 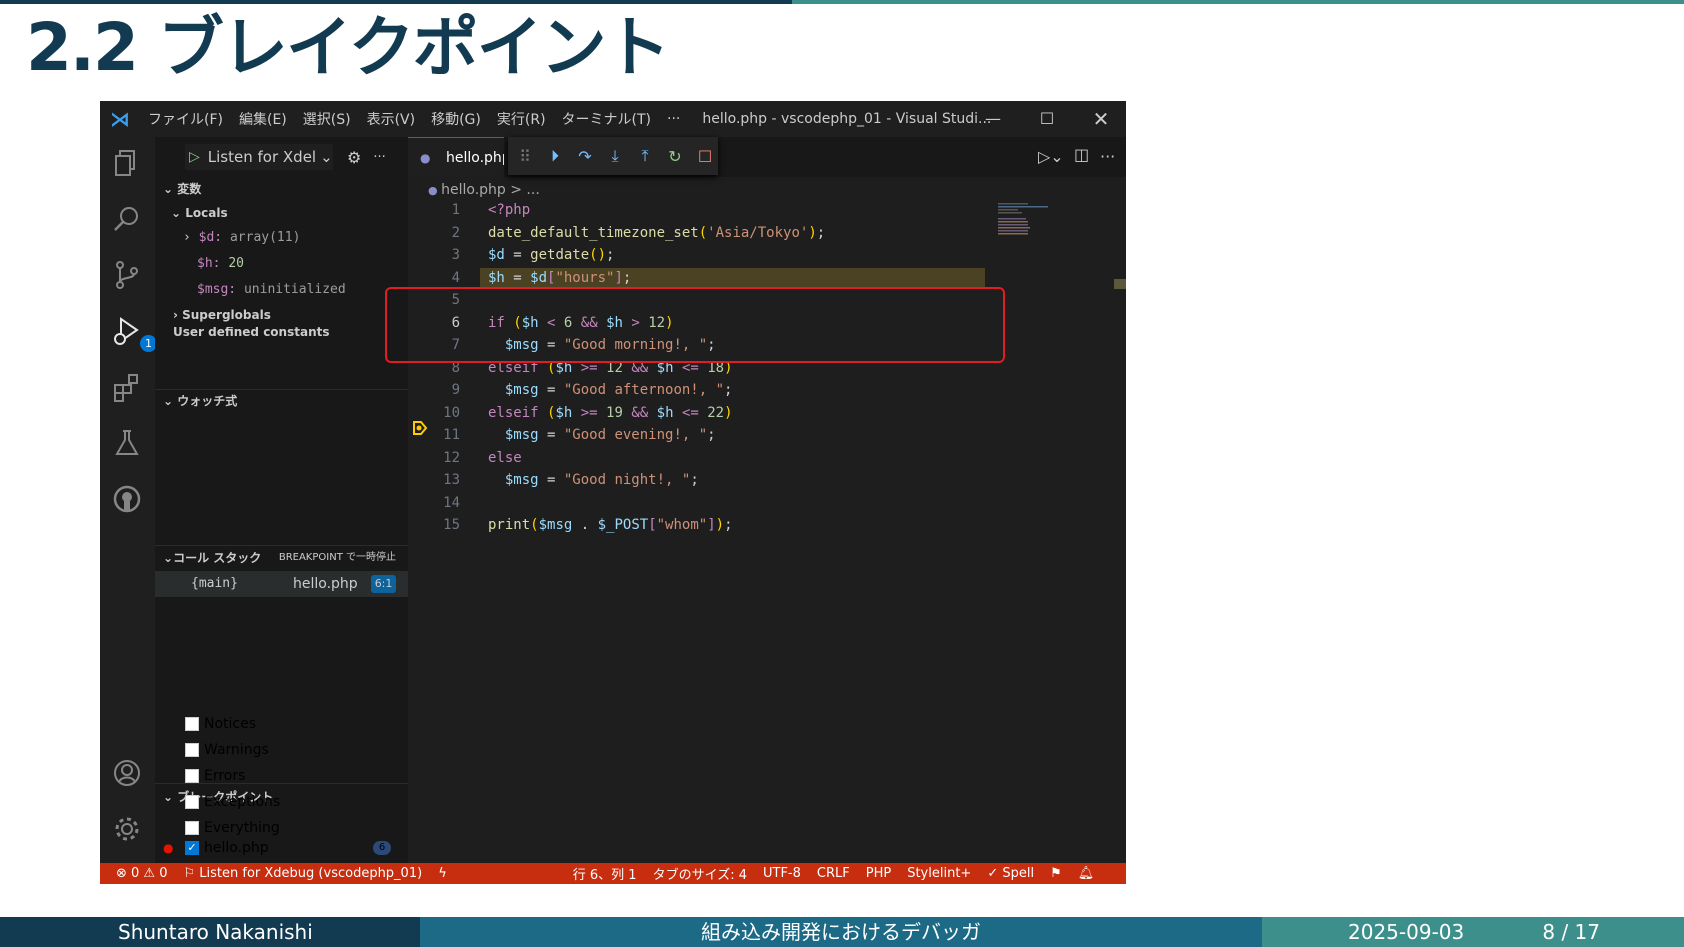 I want to click on line-number: 13, so click(x=451, y=480).